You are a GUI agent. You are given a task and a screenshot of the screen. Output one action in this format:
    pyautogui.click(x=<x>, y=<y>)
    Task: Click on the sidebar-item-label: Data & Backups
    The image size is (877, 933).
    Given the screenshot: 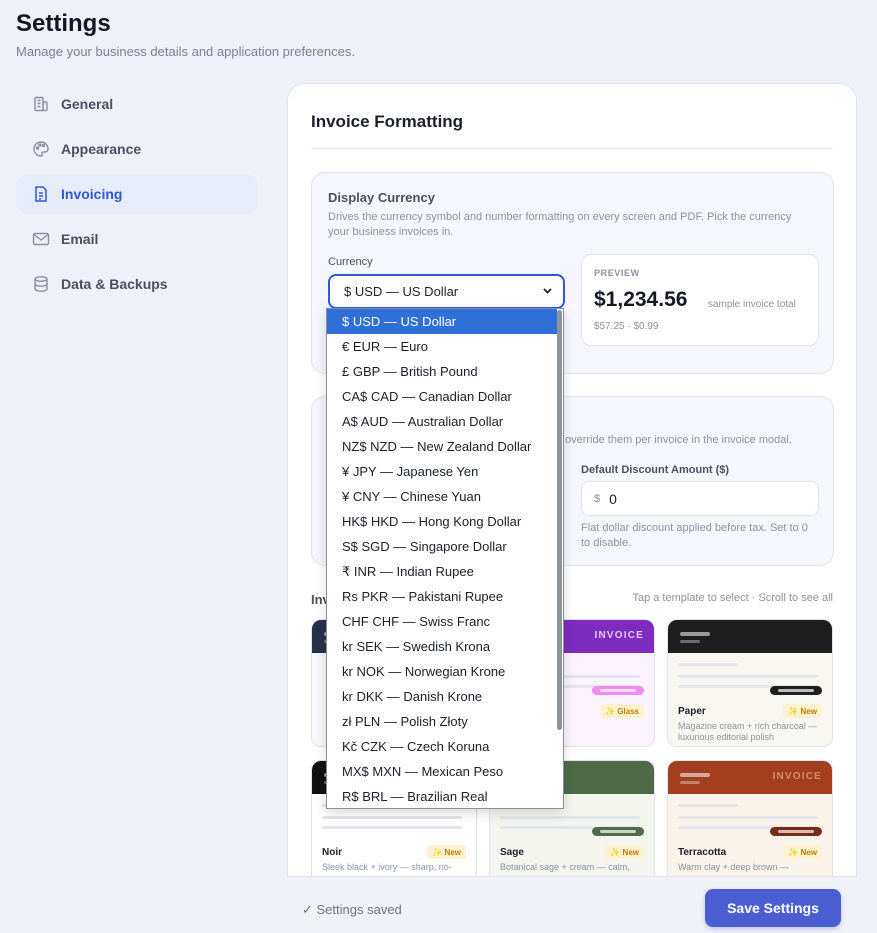 What is the action you would take?
    pyautogui.click(x=114, y=284)
    